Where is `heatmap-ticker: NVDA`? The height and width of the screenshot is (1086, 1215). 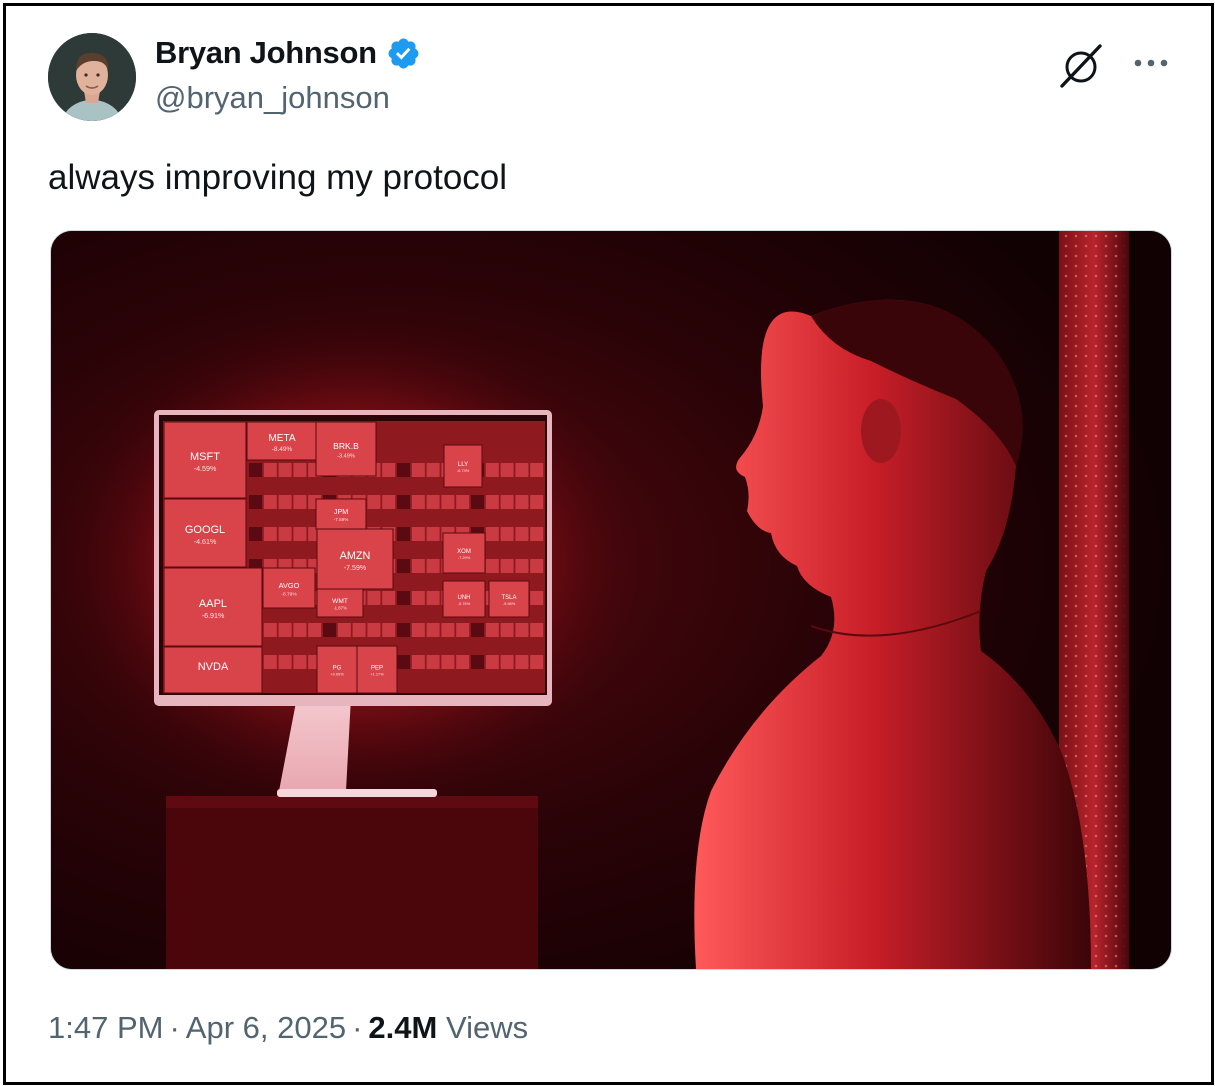 heatmap-ticker: NVDA is located at coordinates (213, 667).